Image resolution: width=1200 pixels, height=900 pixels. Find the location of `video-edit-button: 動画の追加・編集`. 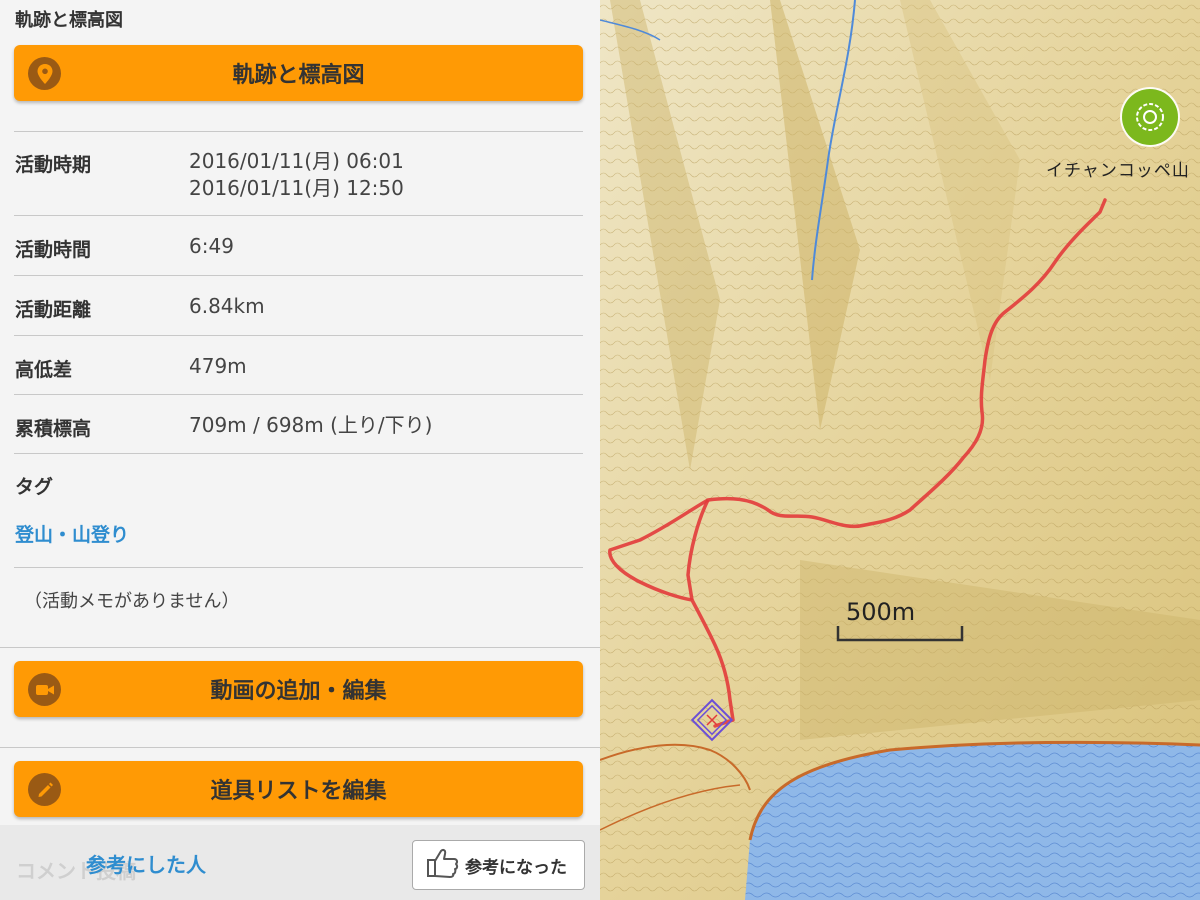

video-edit-button: 動画の追加・編集 is located at coordinates (298, 689).